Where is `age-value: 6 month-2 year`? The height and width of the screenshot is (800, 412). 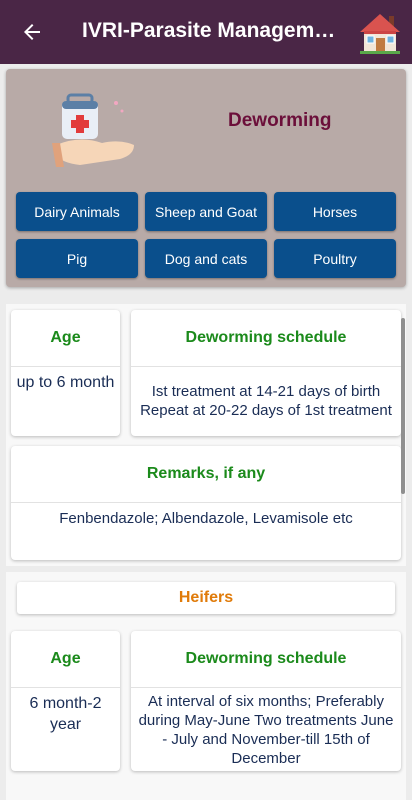 age-value: 6 month-2 year is located at coordinates (65, 714).